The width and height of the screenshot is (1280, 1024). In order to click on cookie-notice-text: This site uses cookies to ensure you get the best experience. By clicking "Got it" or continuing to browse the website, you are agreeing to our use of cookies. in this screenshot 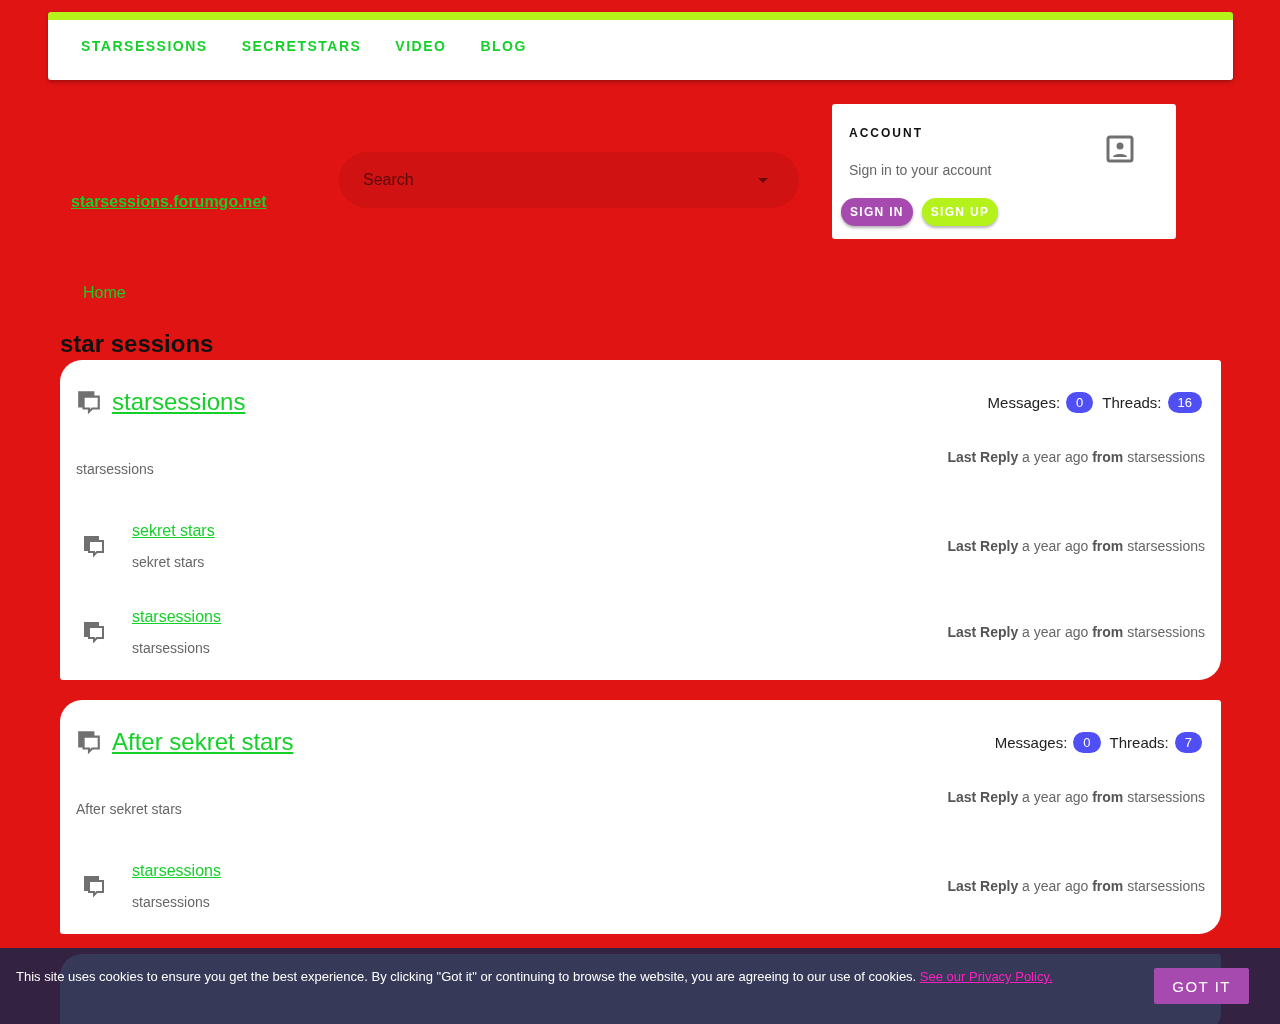, I will do `click(466, 976)`.